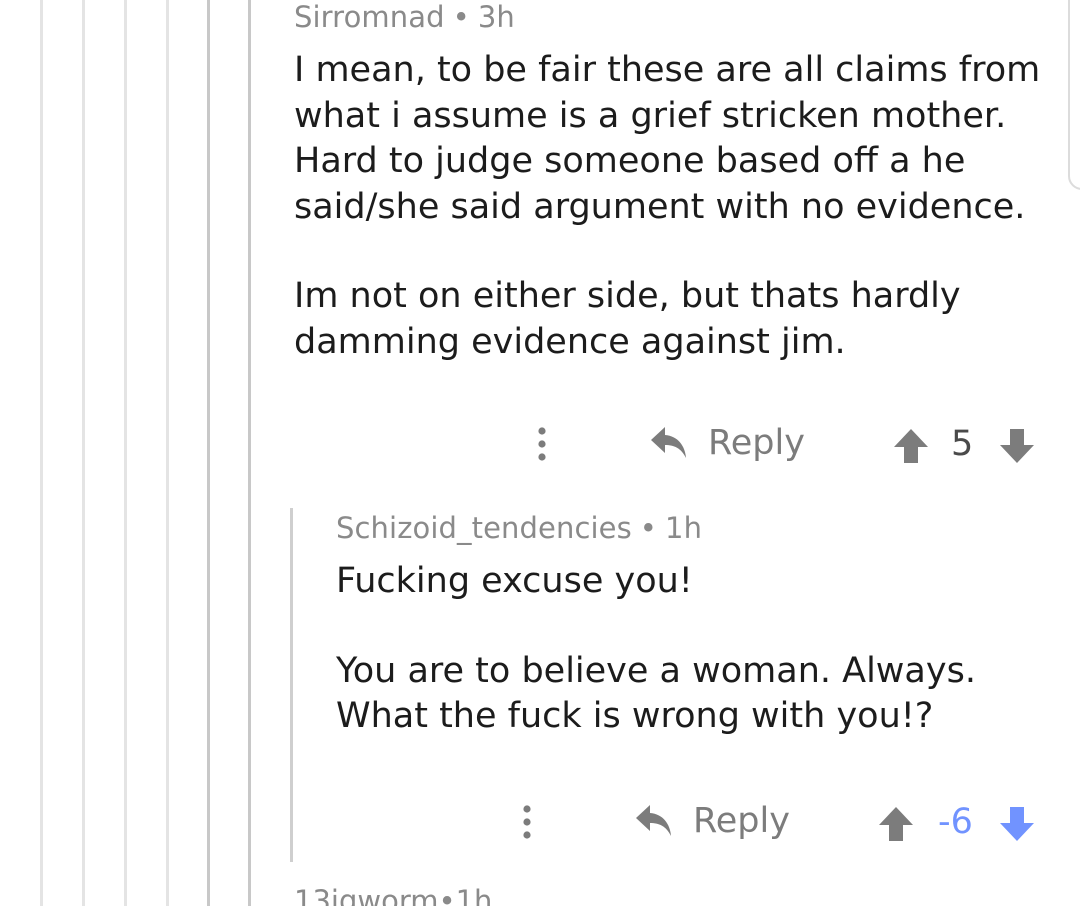 This screenshot has height=906, width=1080. I want to click on comment-author: Schizoid_tendencies, so click(484, 528).